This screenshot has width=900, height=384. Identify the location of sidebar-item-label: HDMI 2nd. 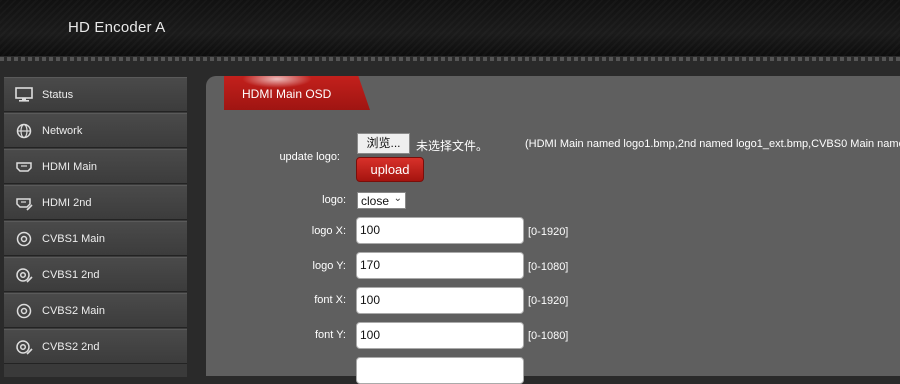
(67, 203).